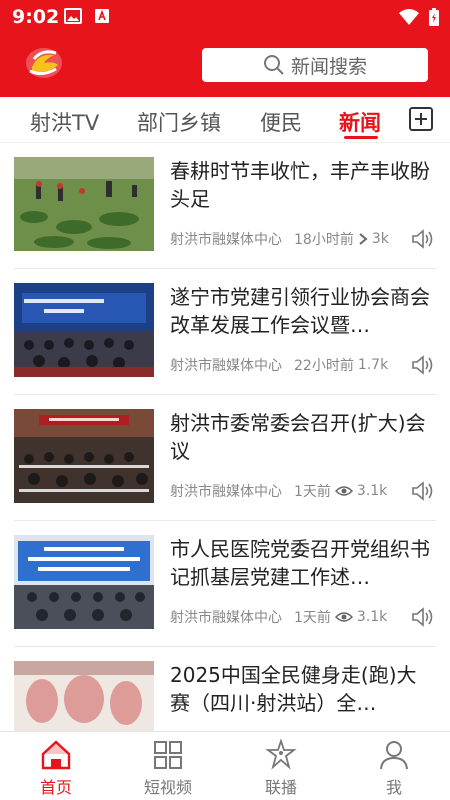 Image resolution: width=450 pixels, height=800 pixels. What do you see at coordinates (360, 122) in the screenshot?
I see `tab-news: 新闻` at bounding box center [360, 122].